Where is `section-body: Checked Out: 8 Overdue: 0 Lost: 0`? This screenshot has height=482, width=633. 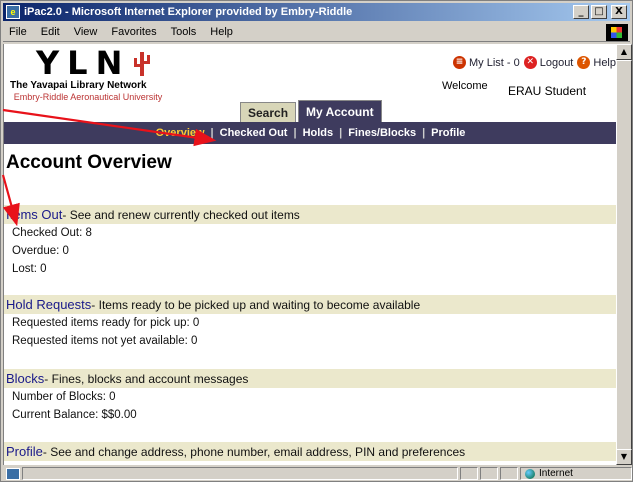
section-body: Checked Out: 8 Overdue: 0 Lost: 0 is located at coordinates (310, 251).